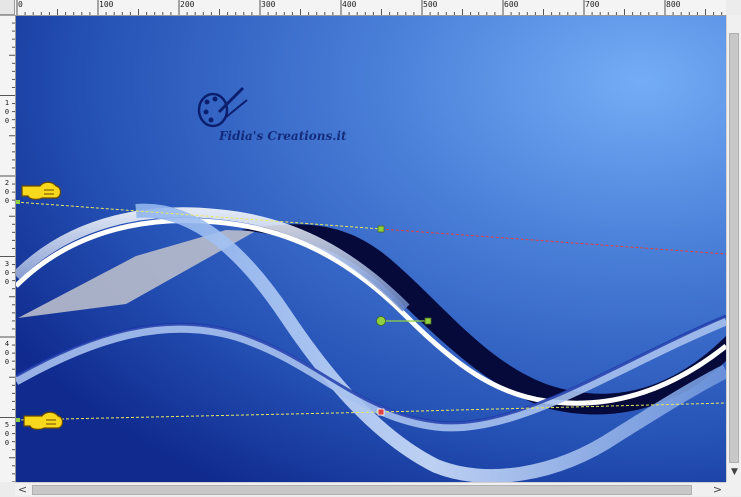 This screenshot has width=741, height=497. I want to click on ruler-vlabel-300-c: 0, so click(7, 282).